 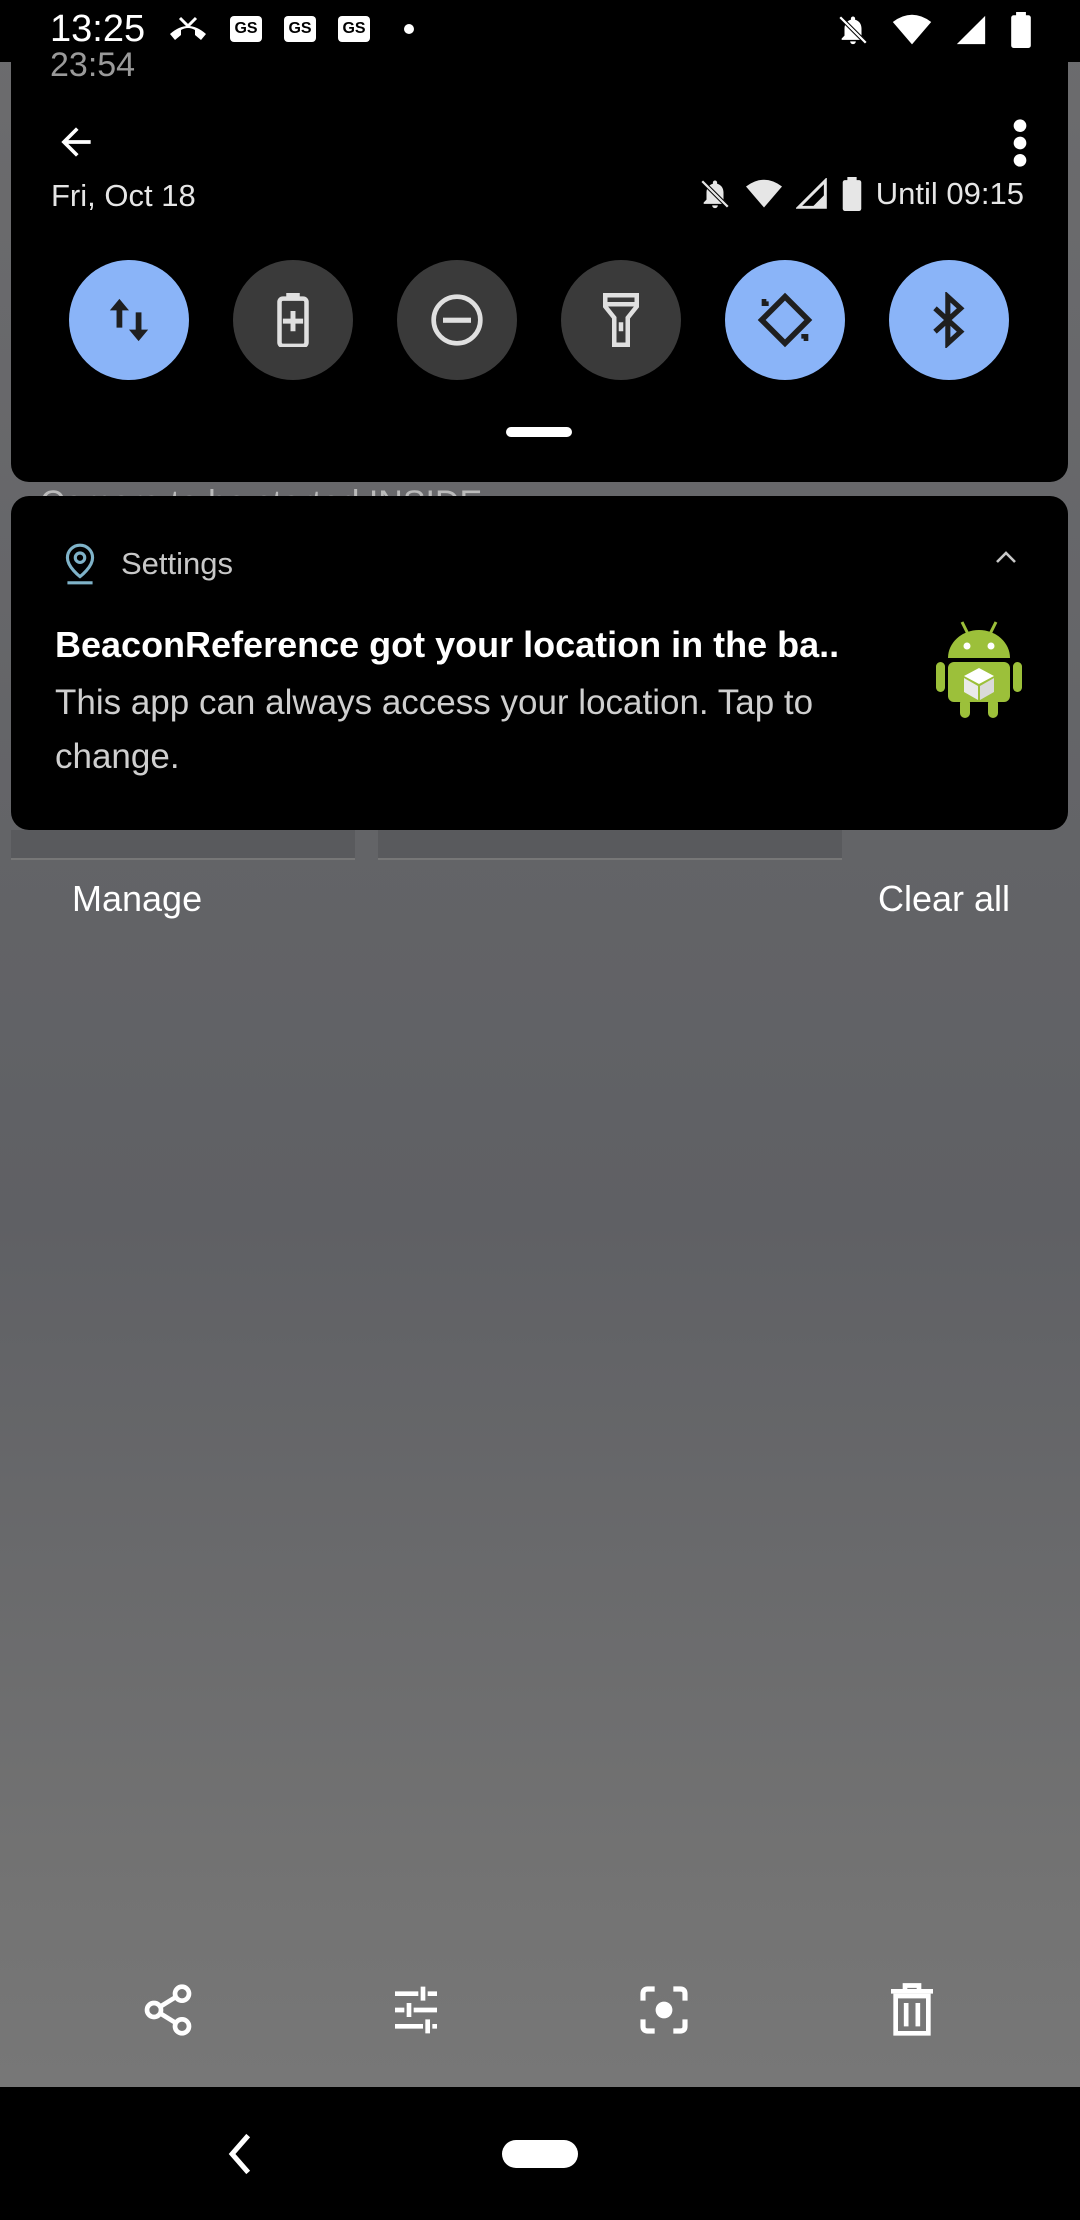 I want to click on share-button, so click(x=168, y=2010).